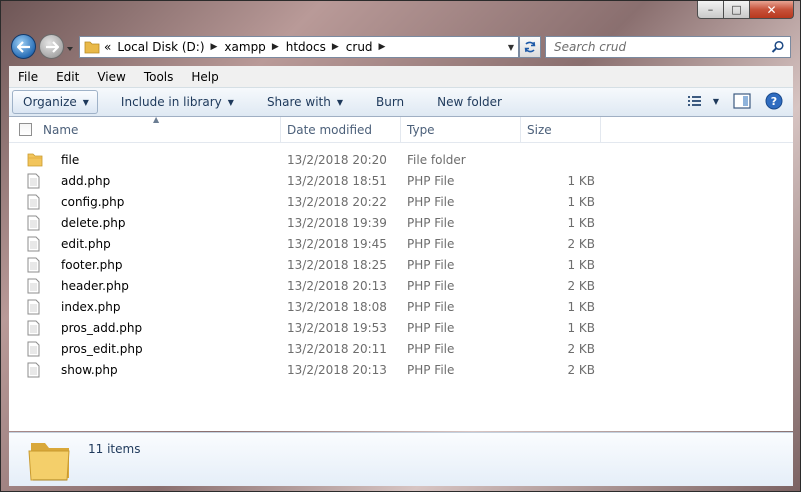 Image resolution: width=801 pixels, height=492 pixels. What do you see at coordinates (204, 77) in the screenshot?
I see `menu-help: Help` at bounding box center [204, 77].